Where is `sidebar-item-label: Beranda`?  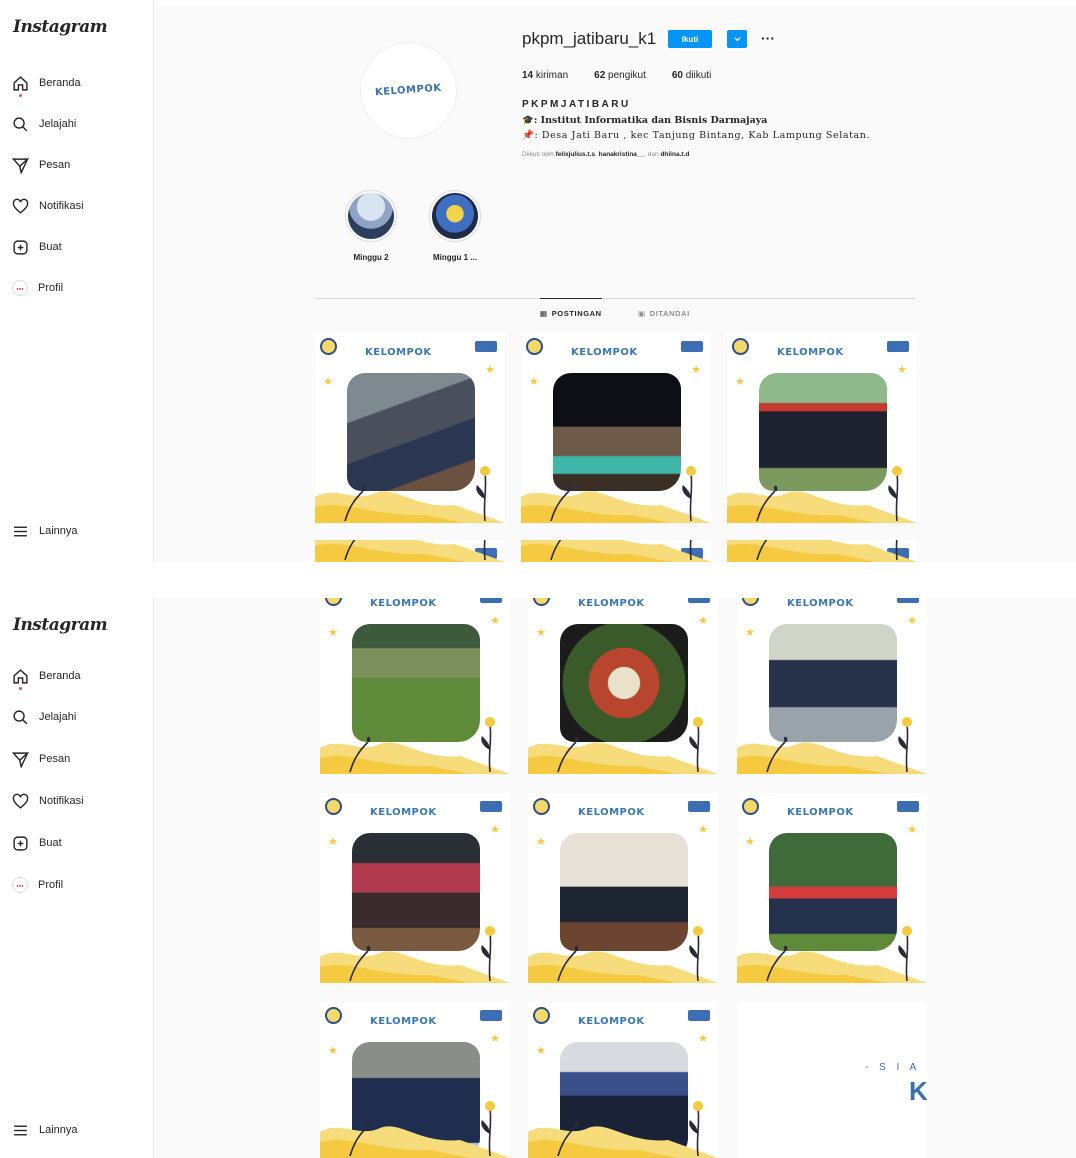 sidebar-item-label: Beranda is located at coordinates (60, 83).